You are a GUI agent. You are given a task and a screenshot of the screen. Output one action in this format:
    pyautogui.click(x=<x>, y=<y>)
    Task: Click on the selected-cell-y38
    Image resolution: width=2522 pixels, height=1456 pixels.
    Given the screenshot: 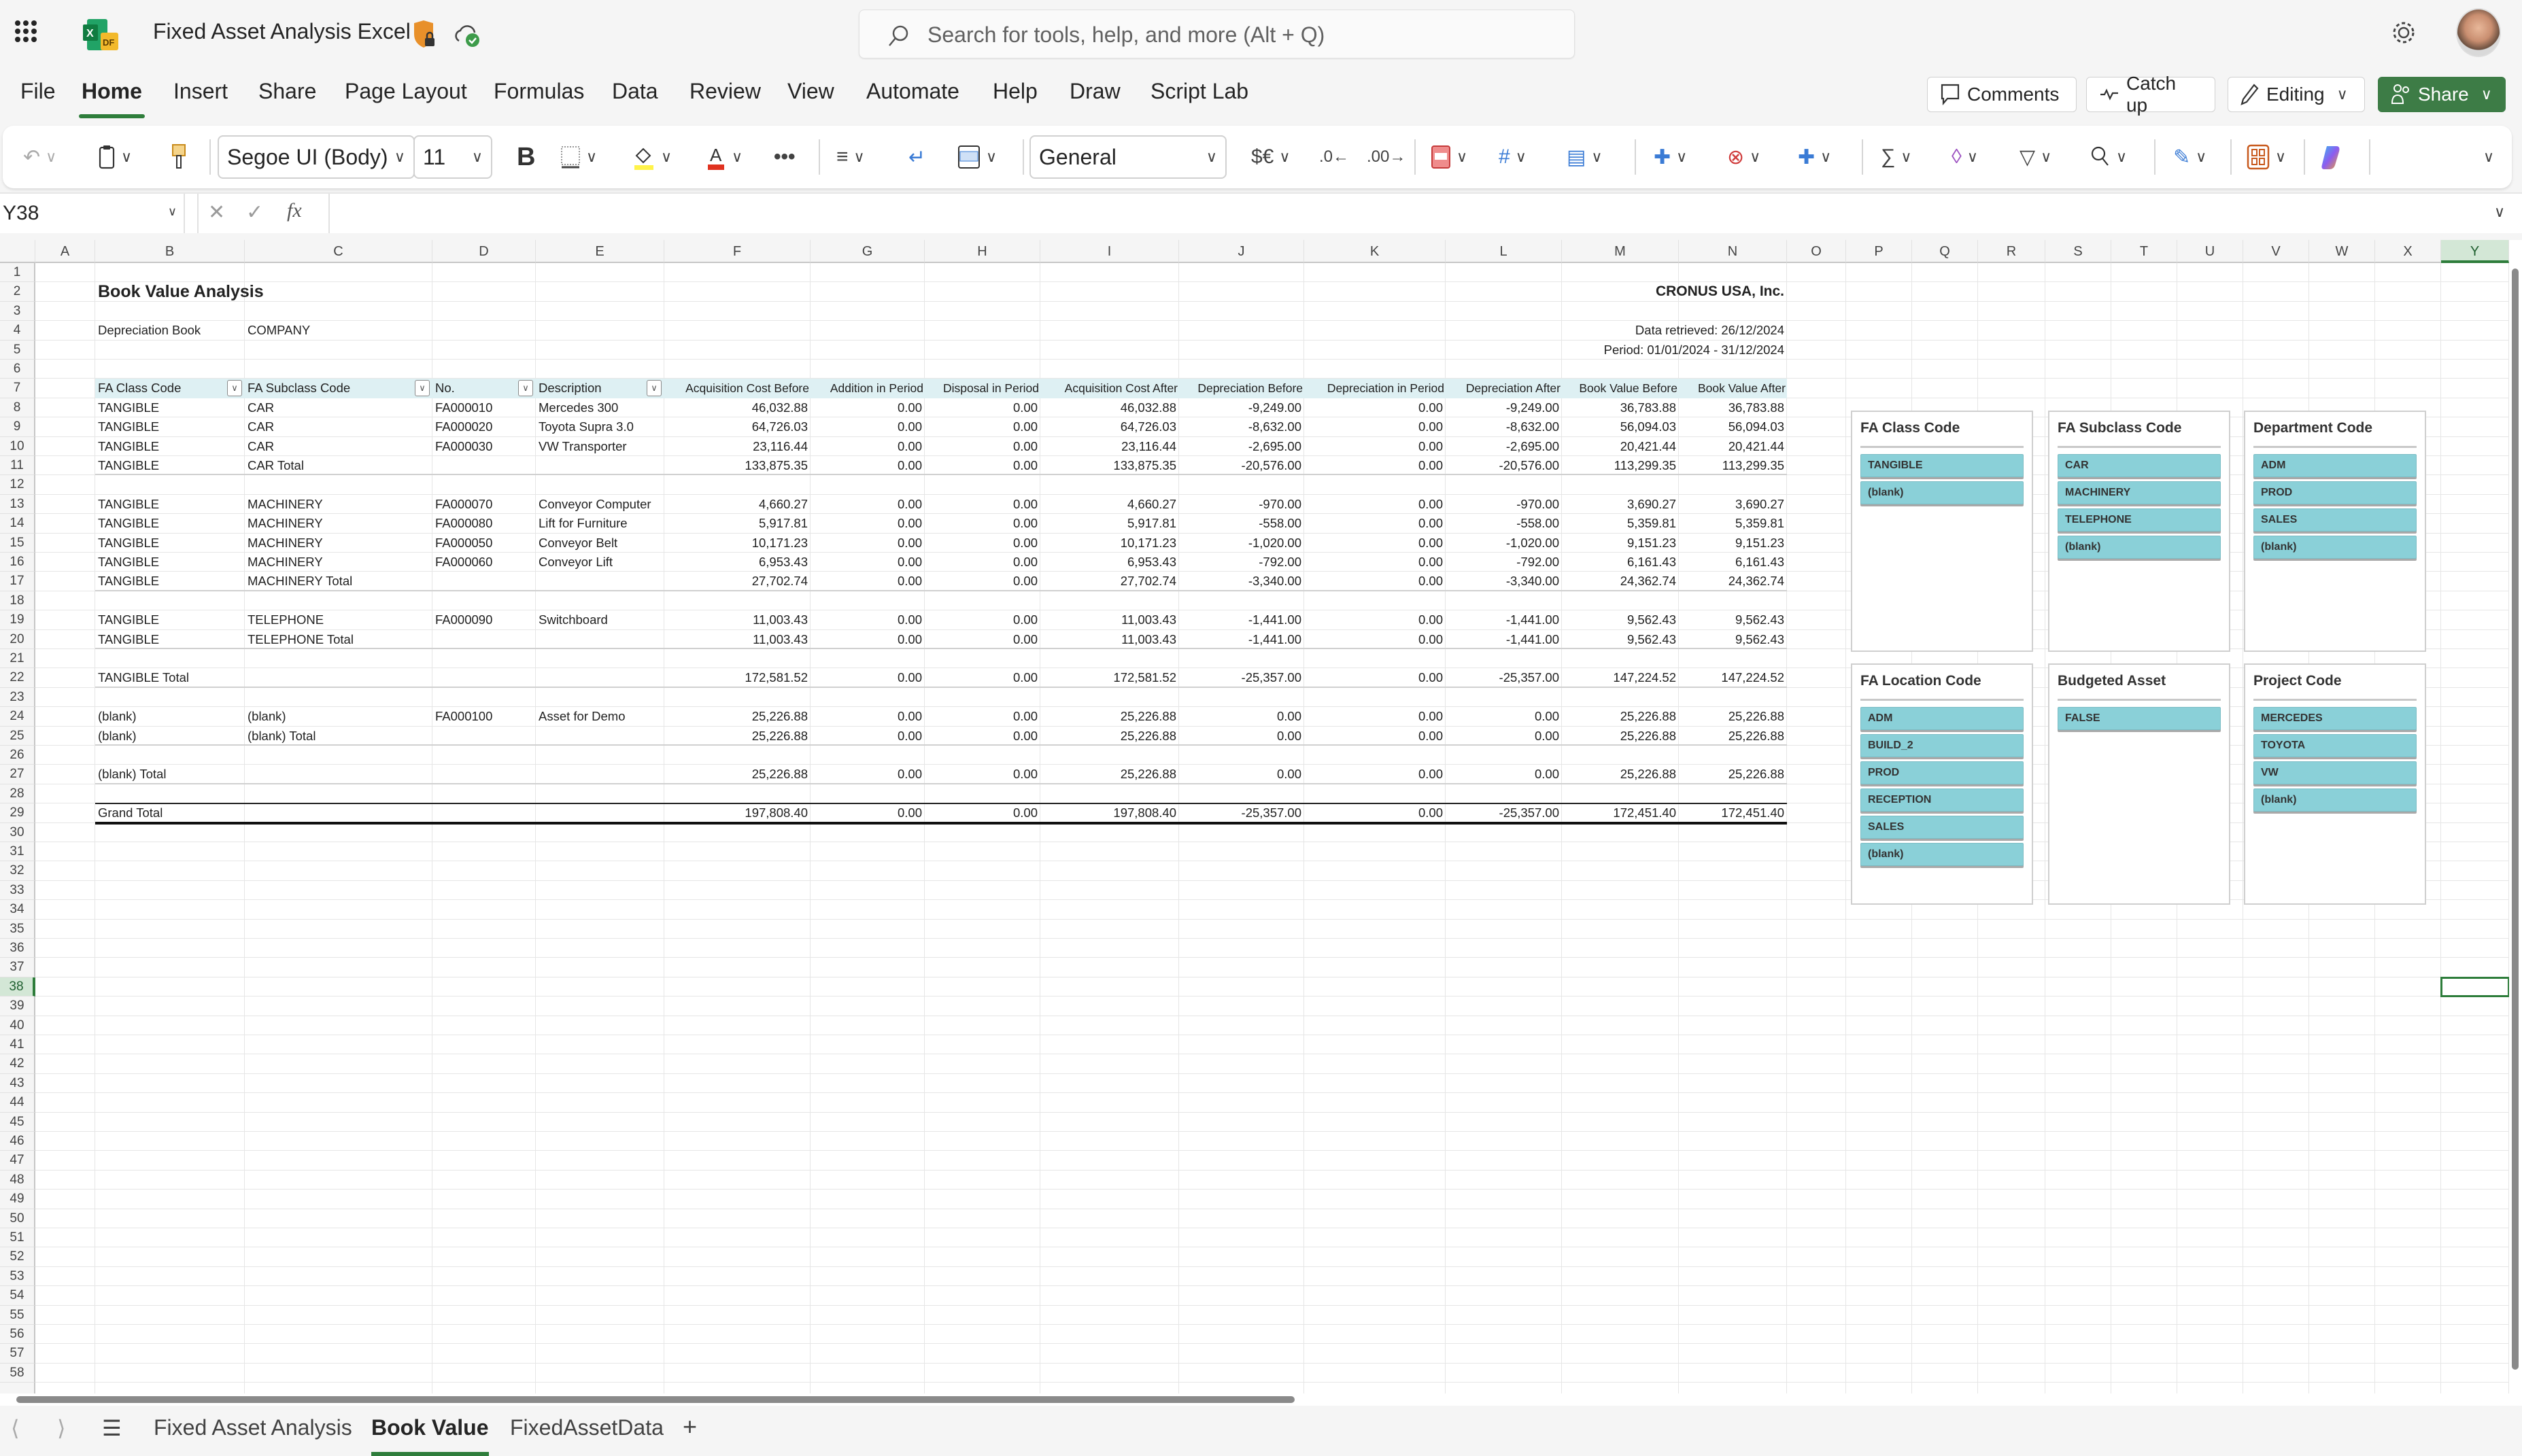 What is the action you would take?
    pyautogui.click(x=2474, y=987)
    